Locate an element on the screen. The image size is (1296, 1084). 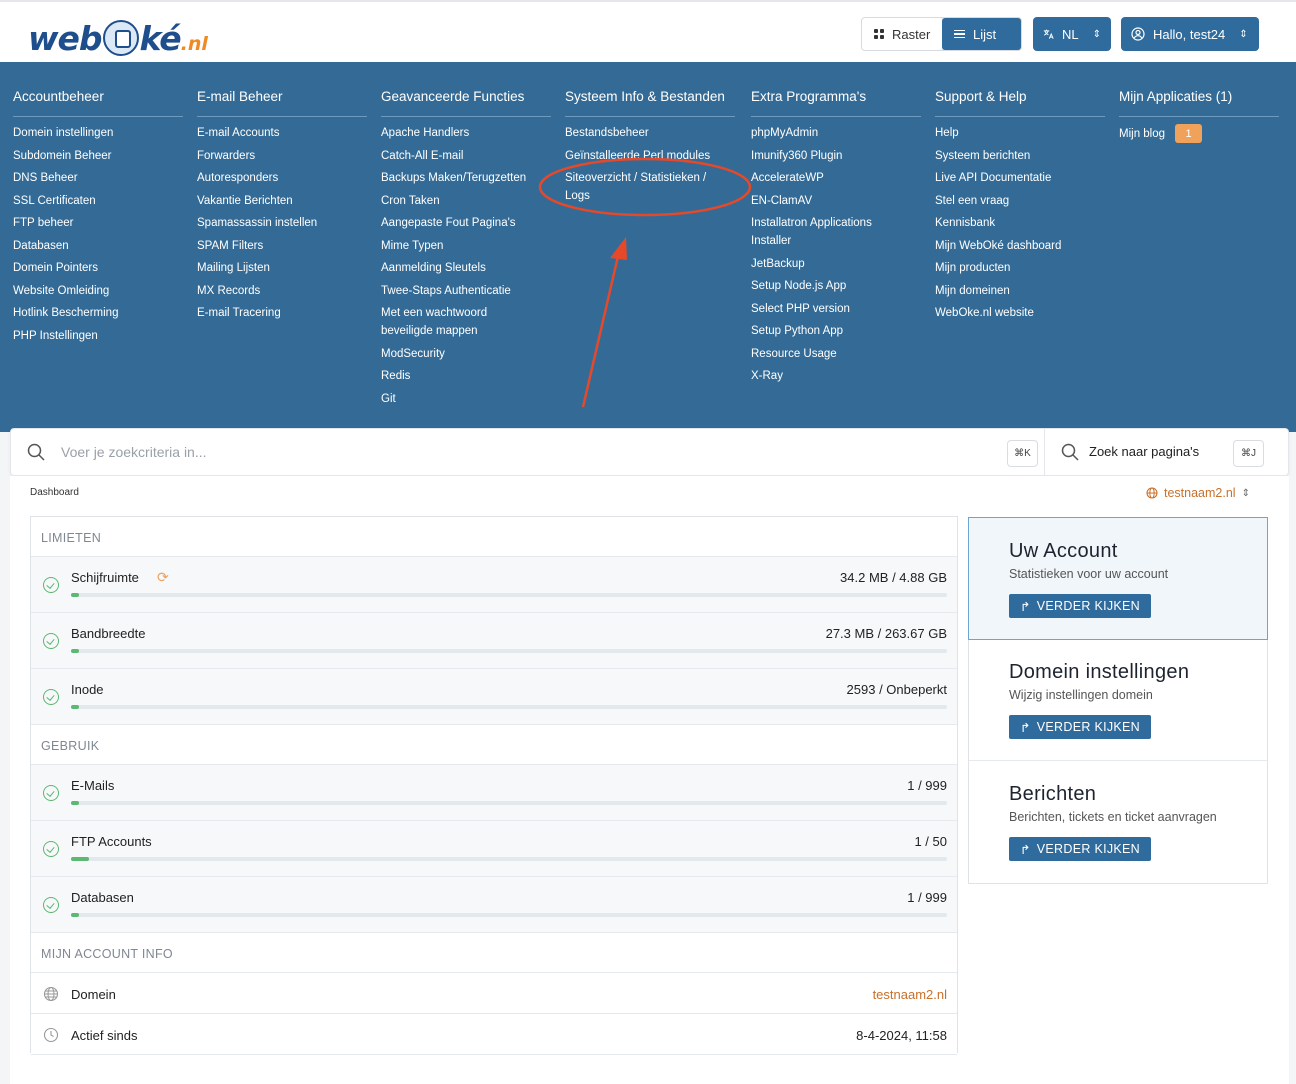
domain-link: testnaam2.nl is located at coordinates (910, 994).